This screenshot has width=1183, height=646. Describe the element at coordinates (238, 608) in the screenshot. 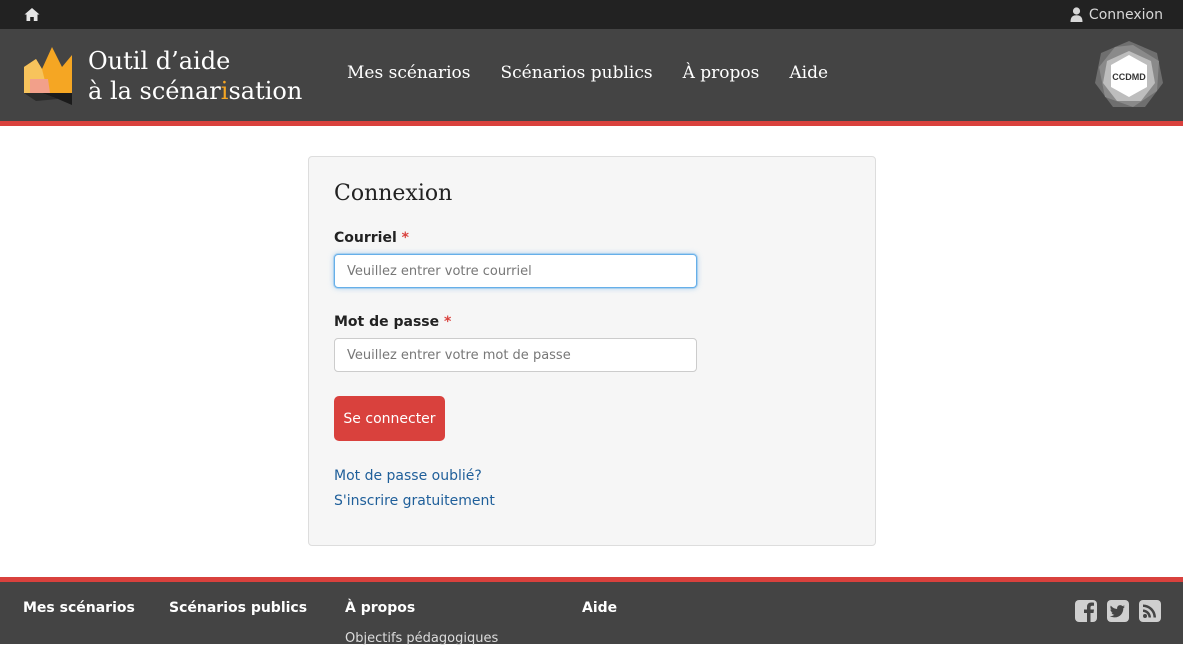

I see `footer-scenarios-publics: Scénarios publics` at that location.